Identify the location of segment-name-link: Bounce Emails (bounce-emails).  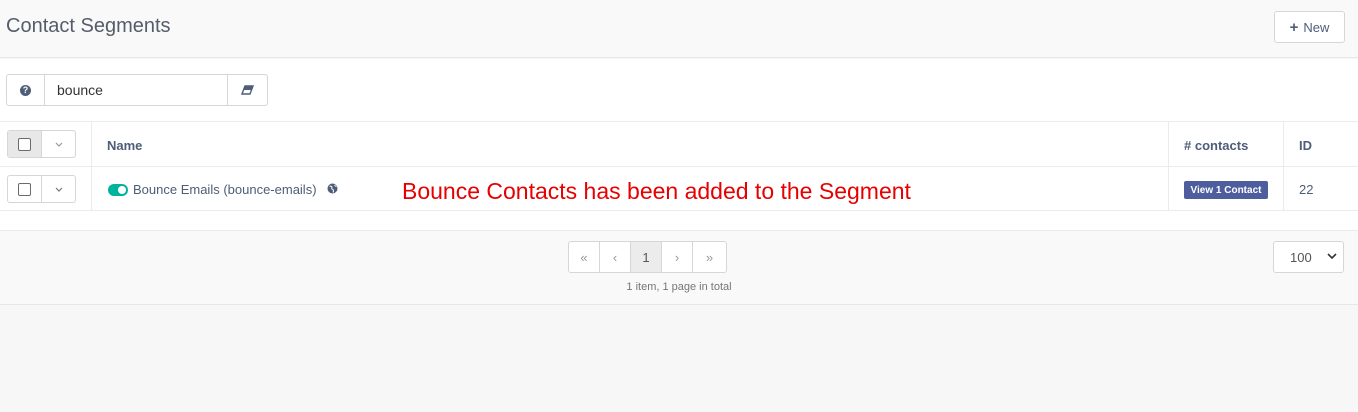
(225, 189).